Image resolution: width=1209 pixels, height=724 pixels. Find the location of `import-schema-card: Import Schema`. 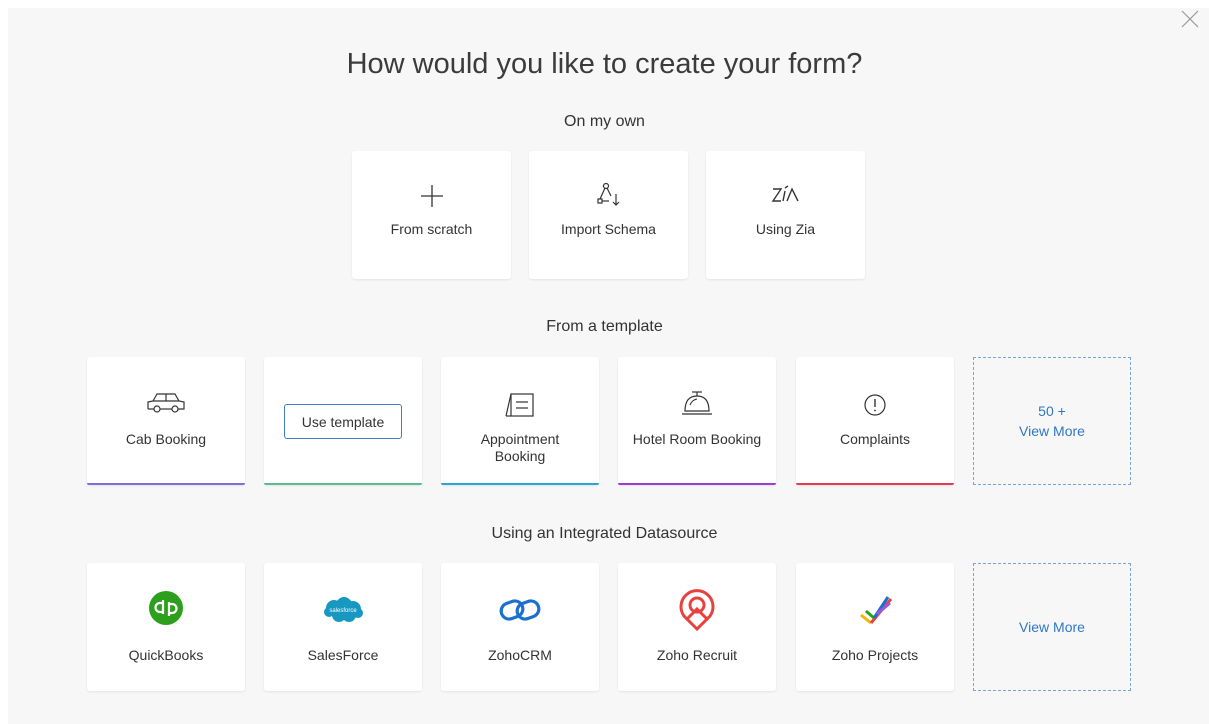

import-schema-card: Import Schema is located at coordinates (608, 215).